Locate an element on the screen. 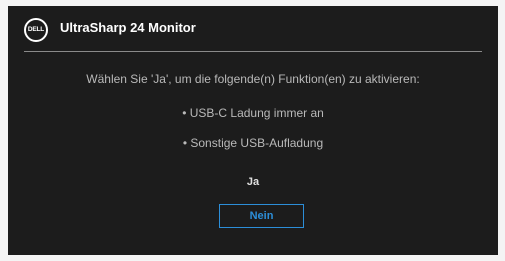  no-button: Nein is located at coordinates (261, 216).